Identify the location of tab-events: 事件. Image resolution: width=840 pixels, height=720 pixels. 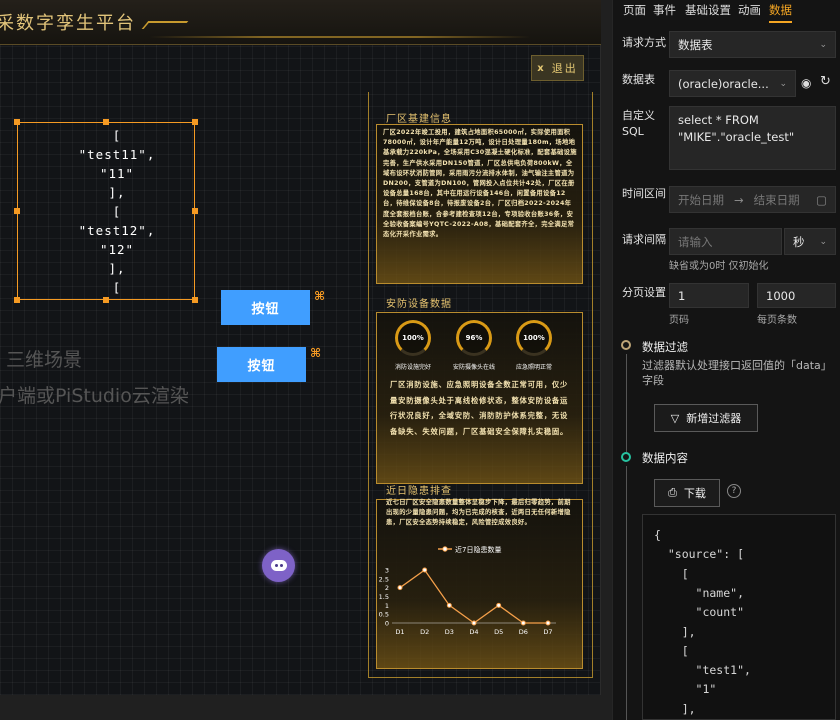
(664, 10).